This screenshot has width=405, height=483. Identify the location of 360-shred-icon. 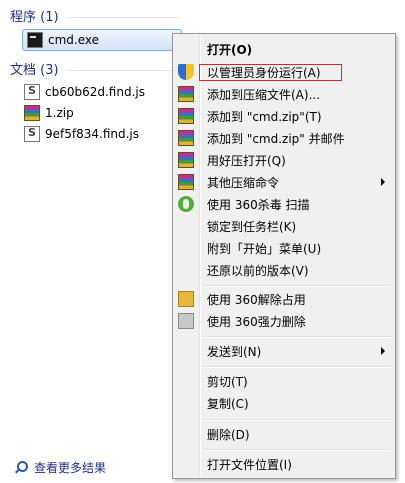
(186, 321).